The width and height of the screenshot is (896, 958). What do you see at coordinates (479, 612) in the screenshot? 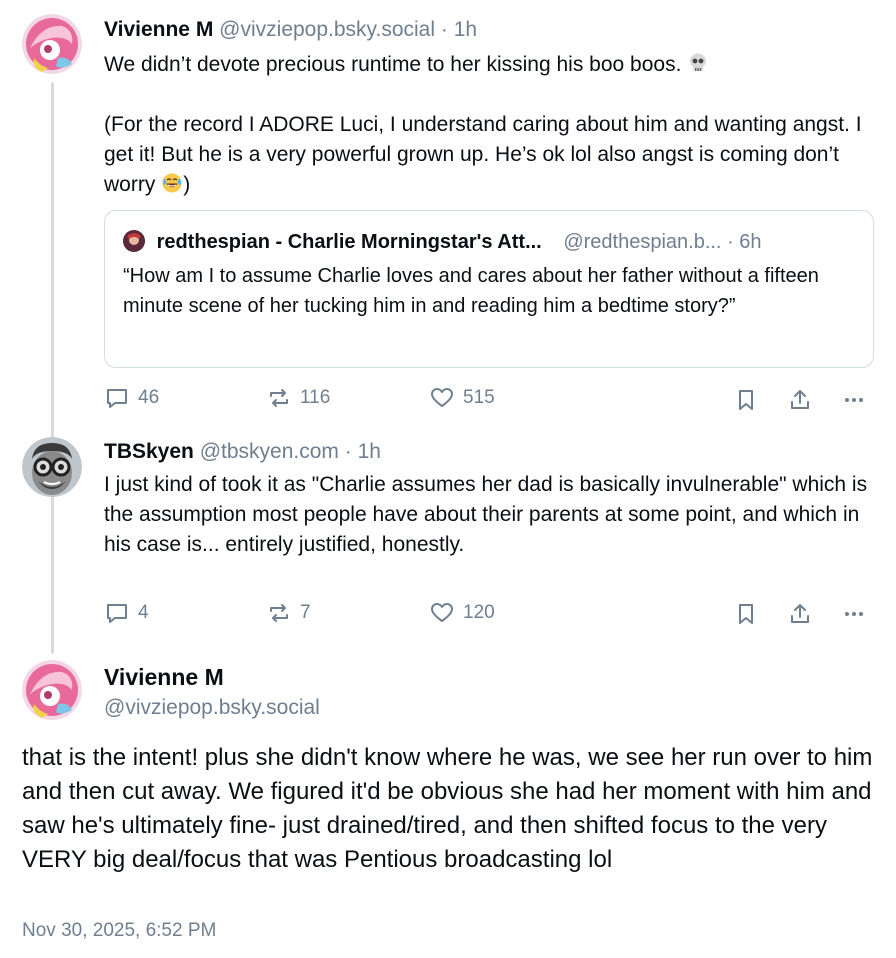
I see `post2-like-count: 120` at bounding box center [479, 612].